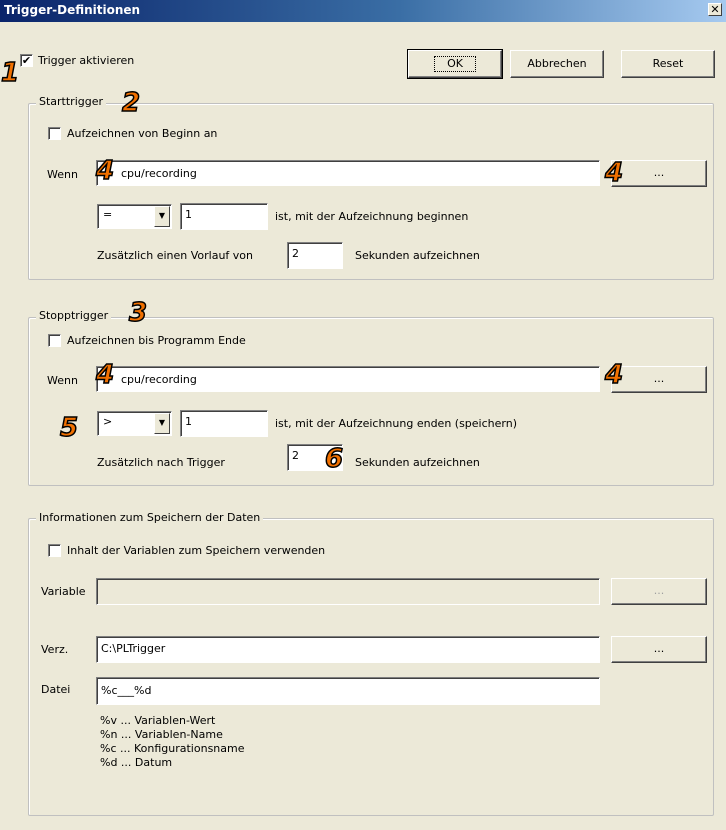 The image size is (726, 830). I want to click on help-line: %c ... Konfigurationsname, so click(172, 748).